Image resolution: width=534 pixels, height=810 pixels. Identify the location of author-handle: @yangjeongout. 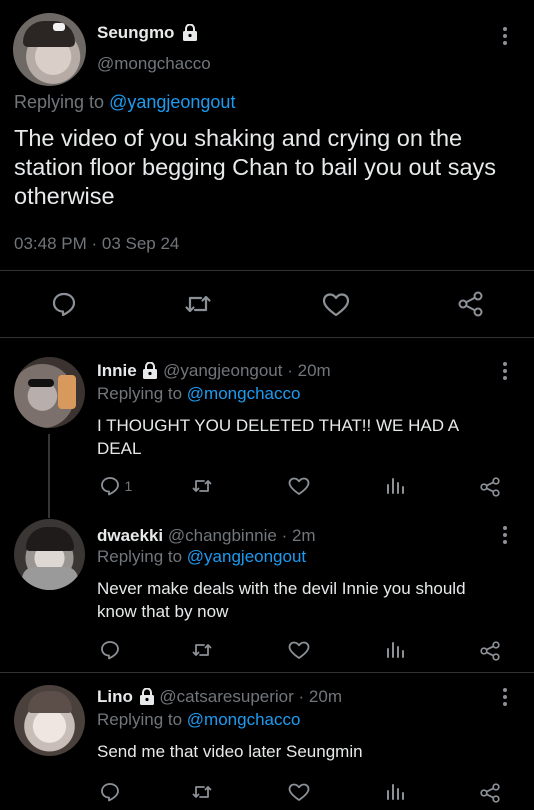
(222, 370).